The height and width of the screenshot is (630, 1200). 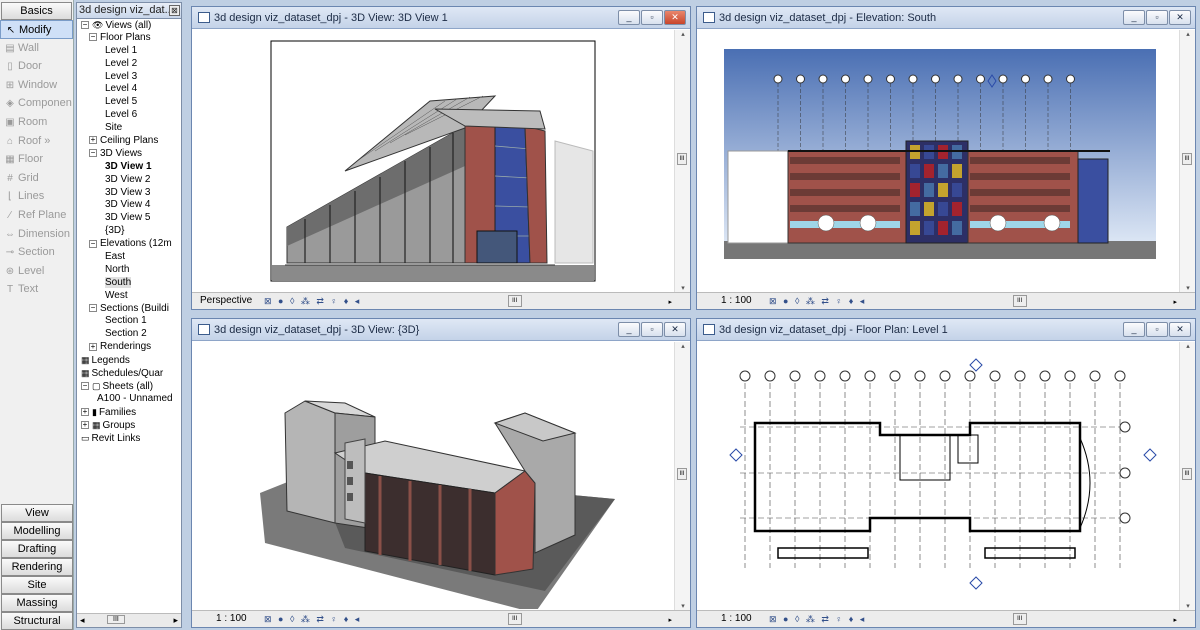 I want to click on tab-rendering: Rendering, so click(x=37, y=567).